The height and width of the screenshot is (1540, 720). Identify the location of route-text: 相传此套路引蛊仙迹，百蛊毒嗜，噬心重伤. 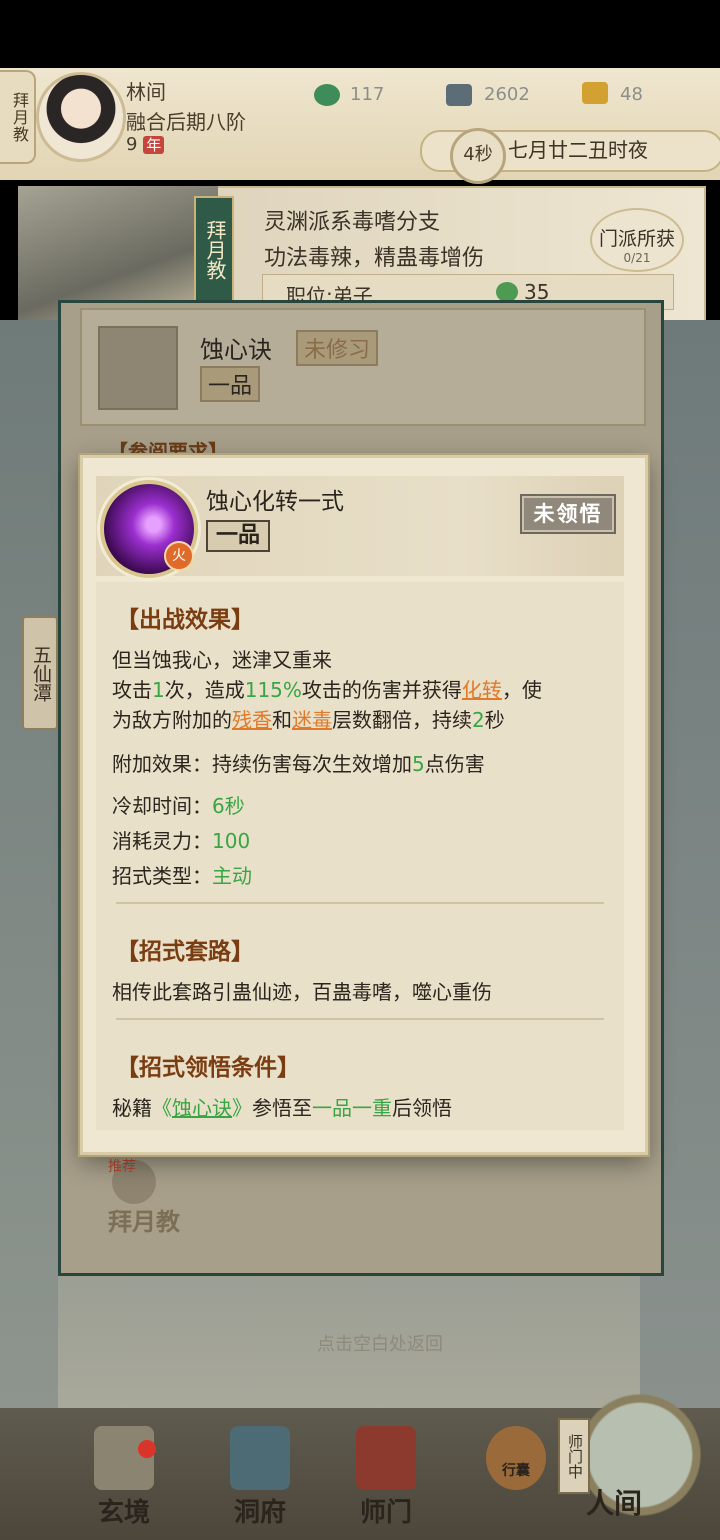
(302, 992).